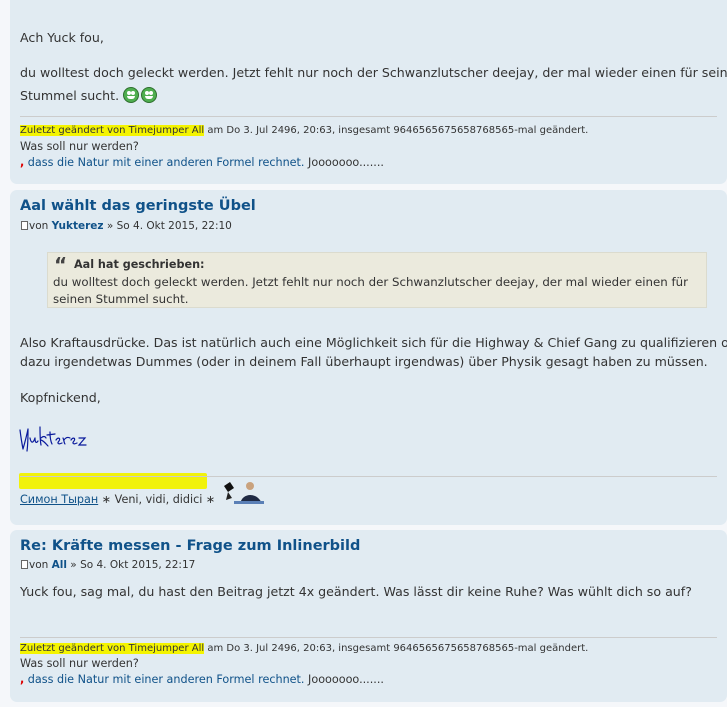 The width and height of the screenshot is (727, 707). What do you see at coordinates (59, 565) in the screenshot?
I see `post-3-author: All` at bounding box center [59, 565].